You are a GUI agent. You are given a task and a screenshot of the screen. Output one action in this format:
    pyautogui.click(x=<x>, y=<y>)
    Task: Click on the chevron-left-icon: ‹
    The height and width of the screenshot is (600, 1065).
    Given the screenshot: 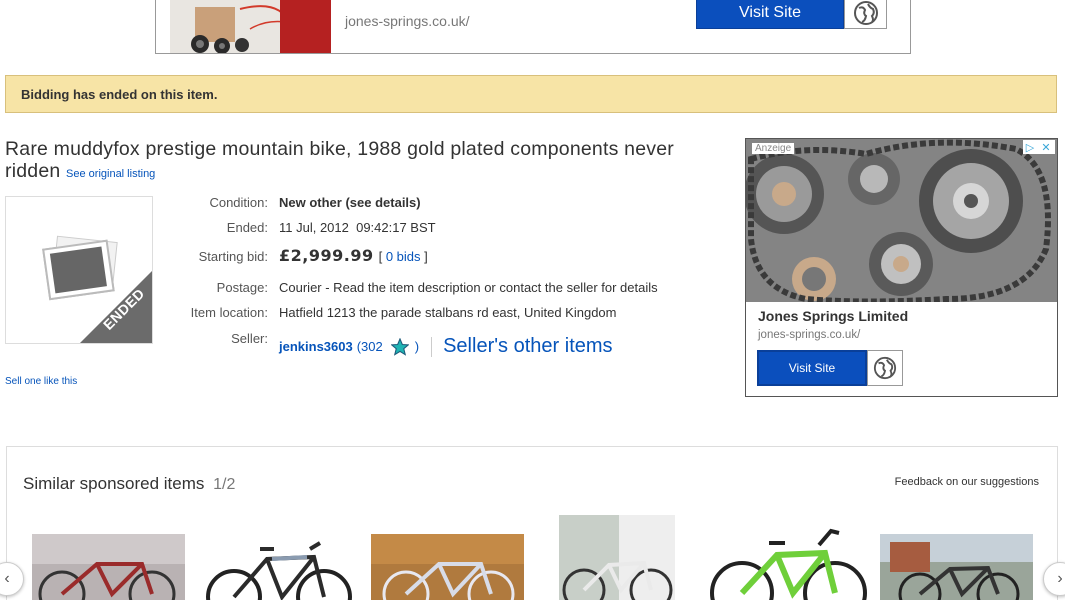 What is the action you would take?
    pyautogui.click(x=7, y=578)
    